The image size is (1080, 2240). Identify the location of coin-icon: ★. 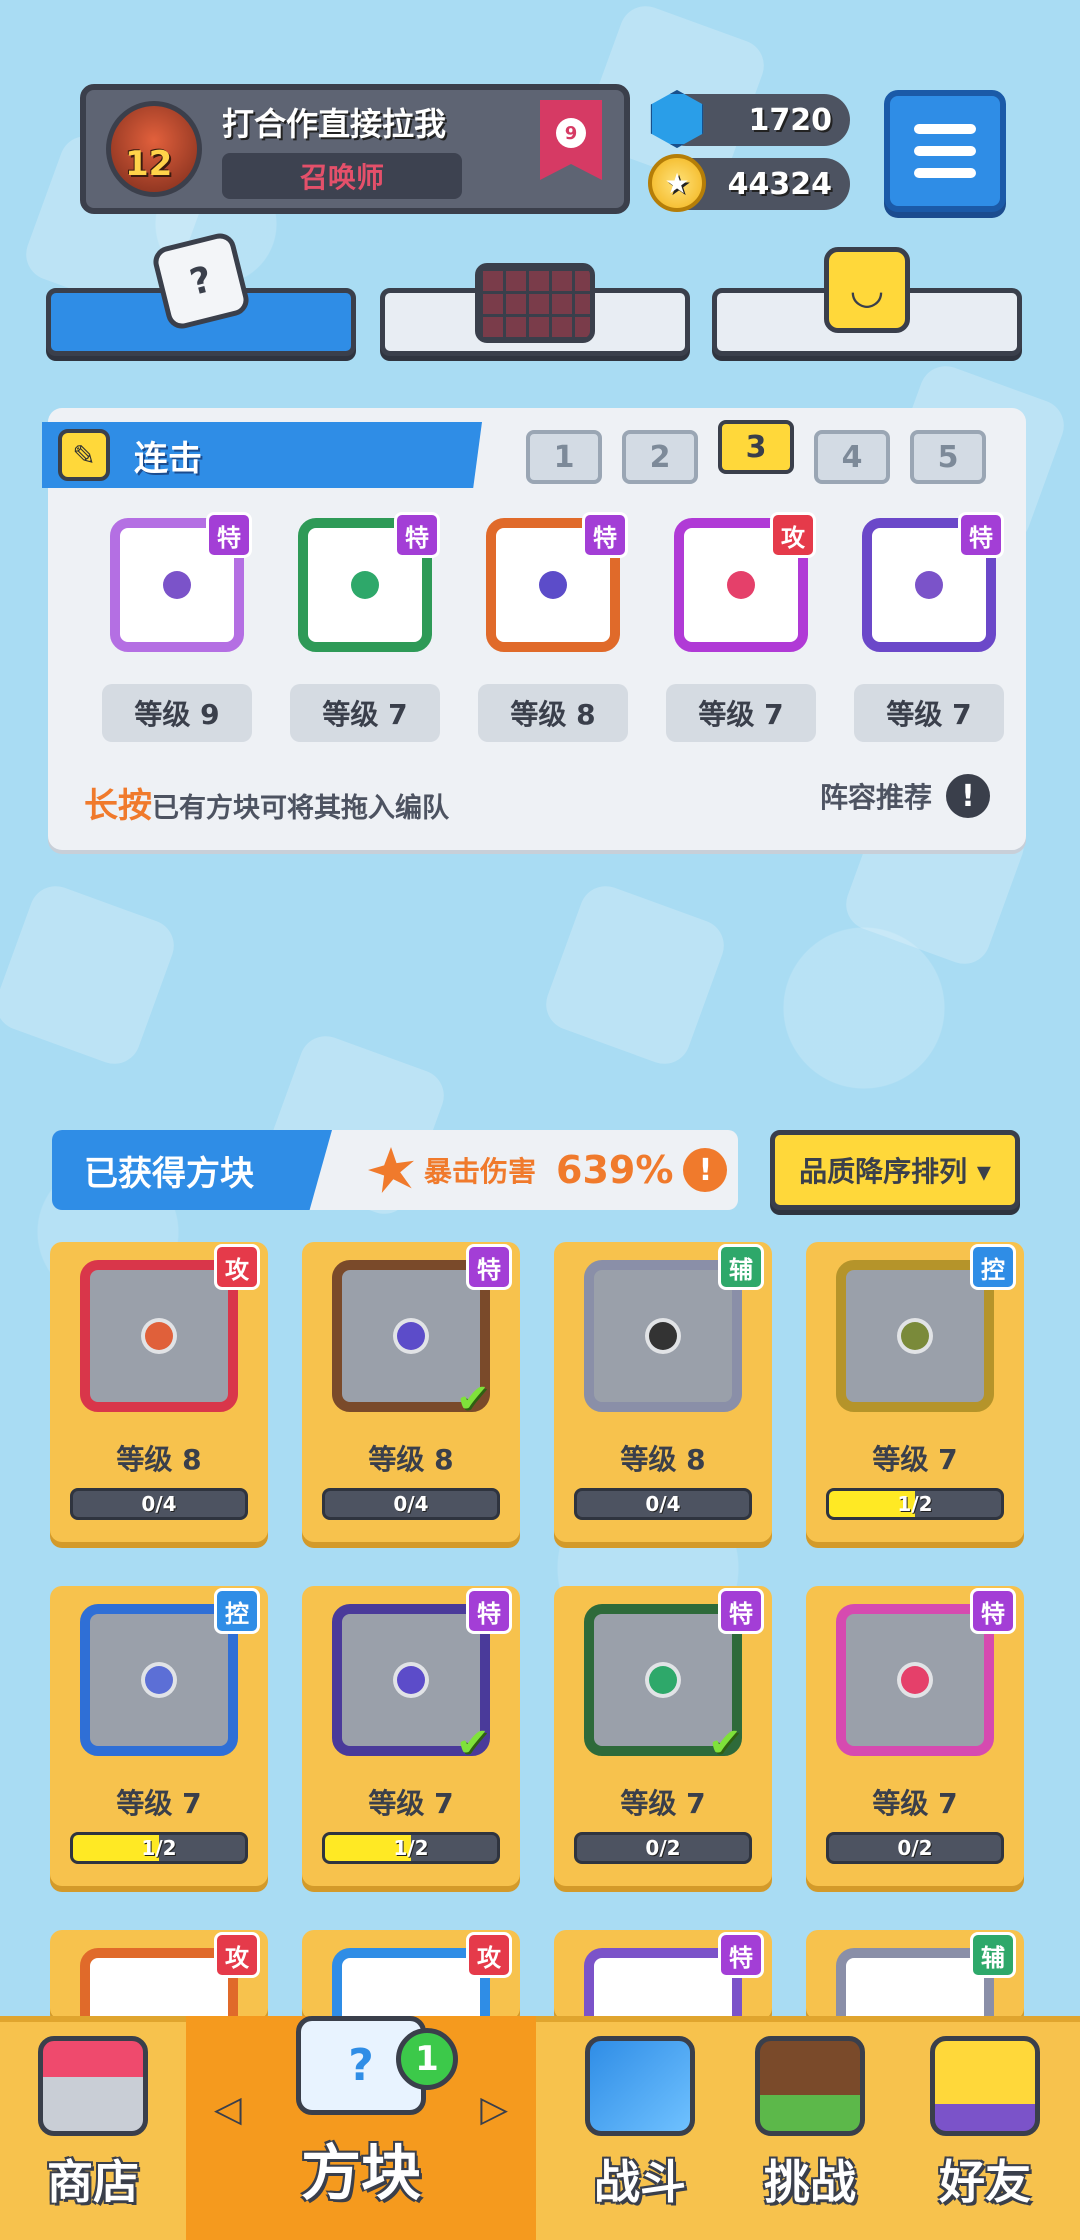
(677, 183).